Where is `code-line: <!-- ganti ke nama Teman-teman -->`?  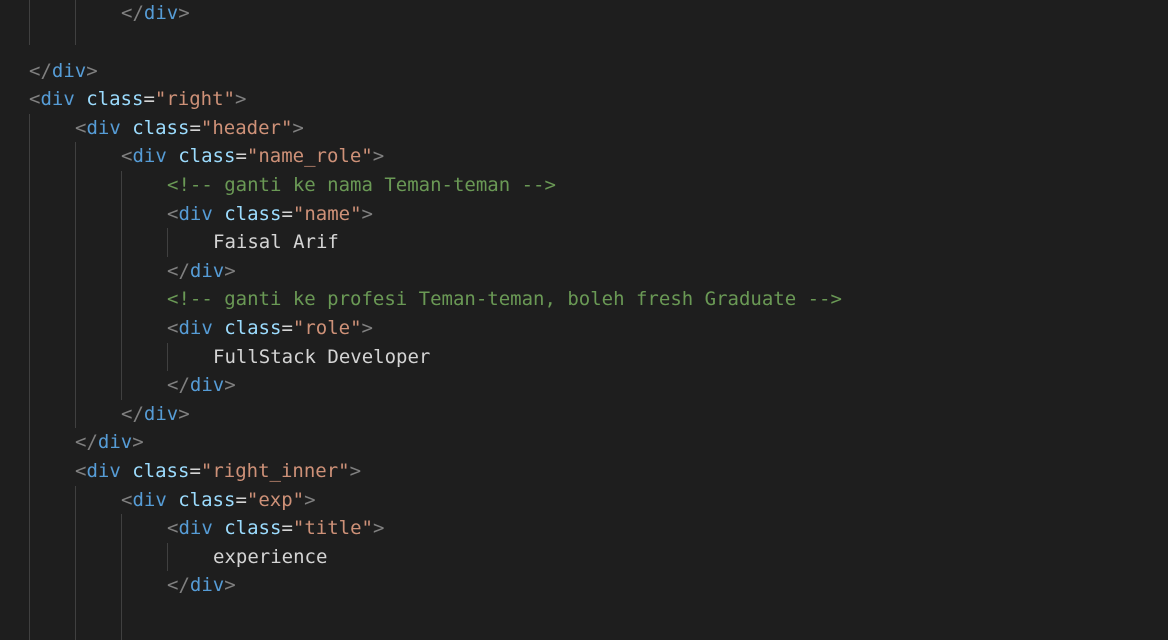
code-line: <!-- ganti ke nama Teman-teman --> is located at coordinates (361, 185).